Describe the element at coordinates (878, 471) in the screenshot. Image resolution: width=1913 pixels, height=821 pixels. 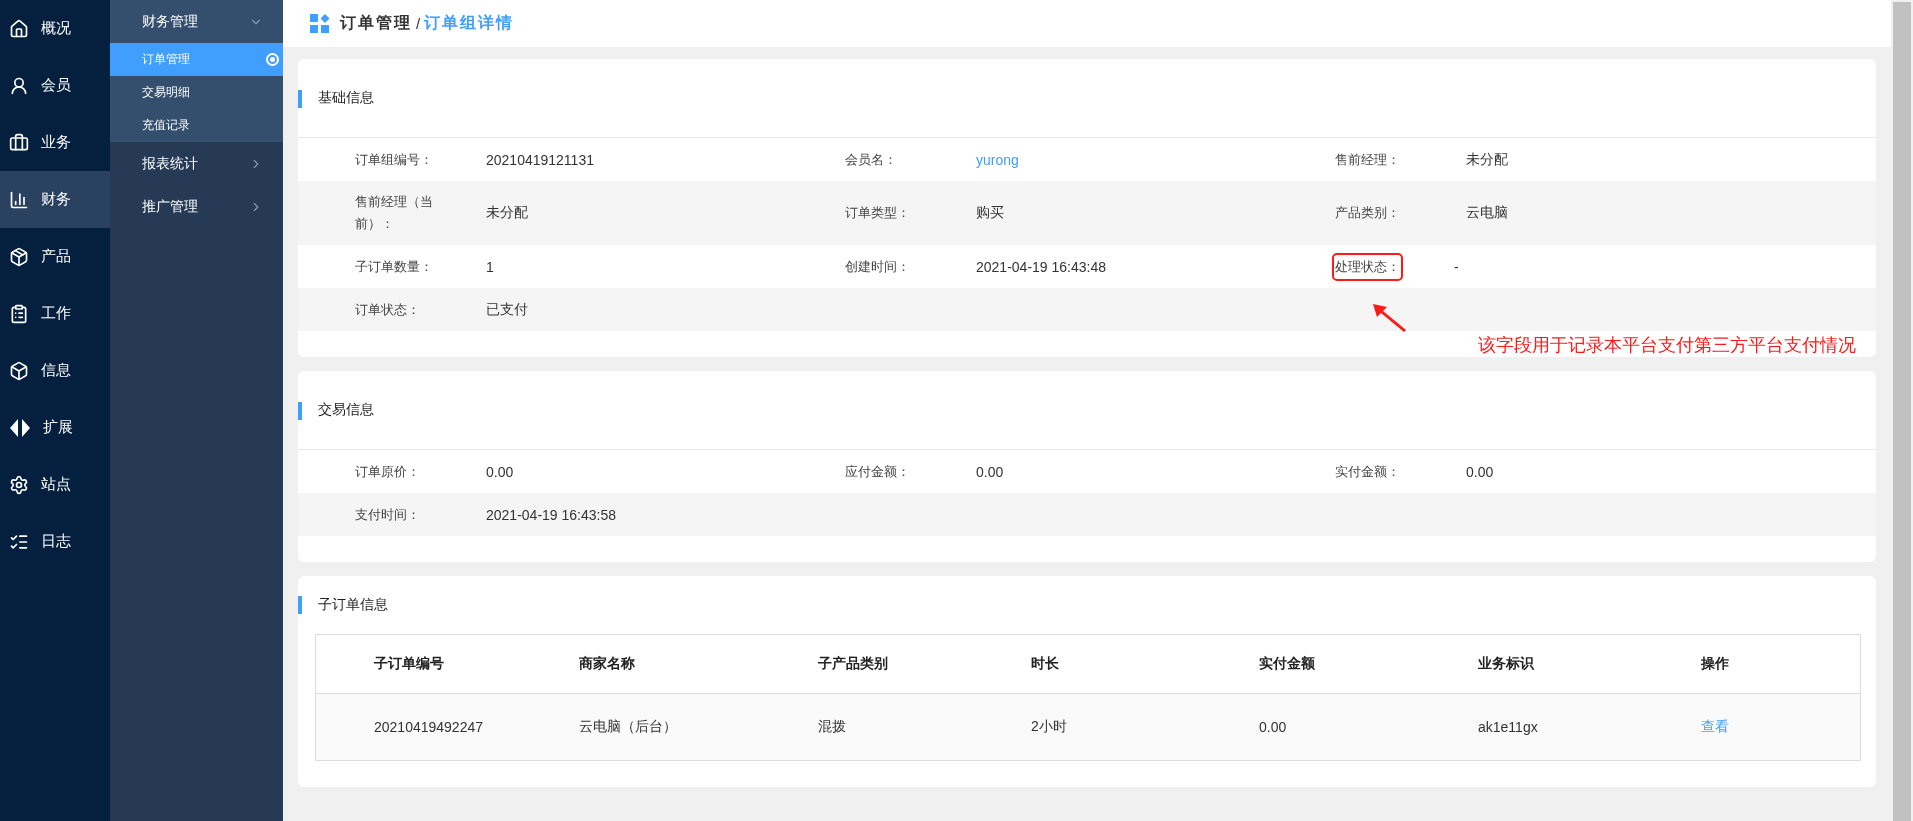
I see `field-label: 应付金额：` at that location.